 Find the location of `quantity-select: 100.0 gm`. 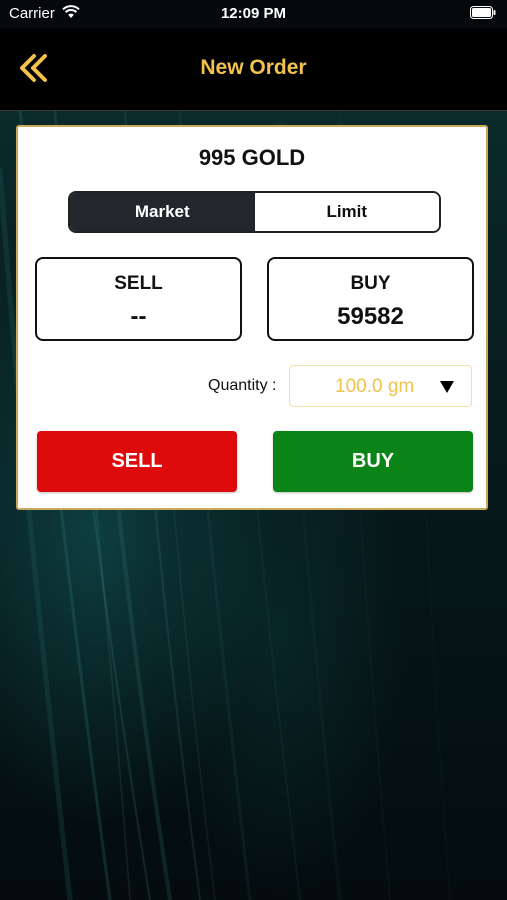

quantity-select: 100.0 gm is located at coordinates (380, 386).